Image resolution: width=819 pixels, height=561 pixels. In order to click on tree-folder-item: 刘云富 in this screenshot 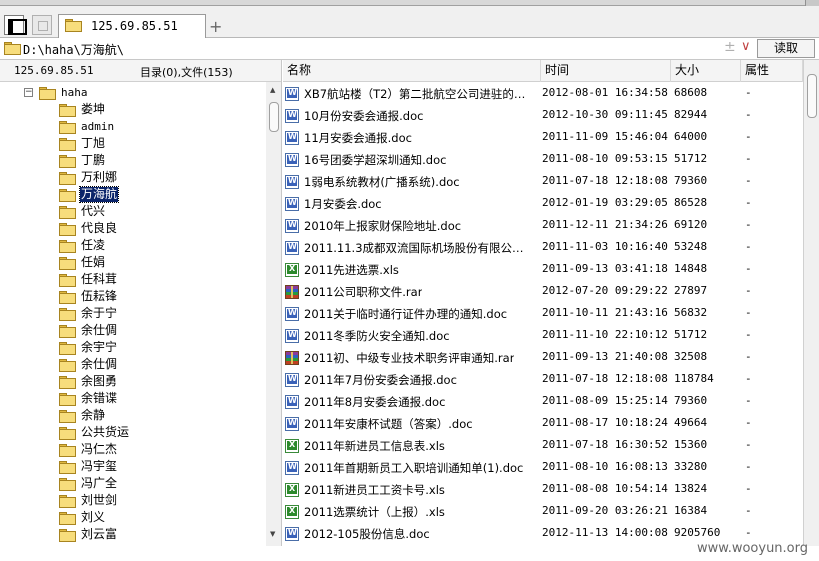, I will do `click(88, 534)`.